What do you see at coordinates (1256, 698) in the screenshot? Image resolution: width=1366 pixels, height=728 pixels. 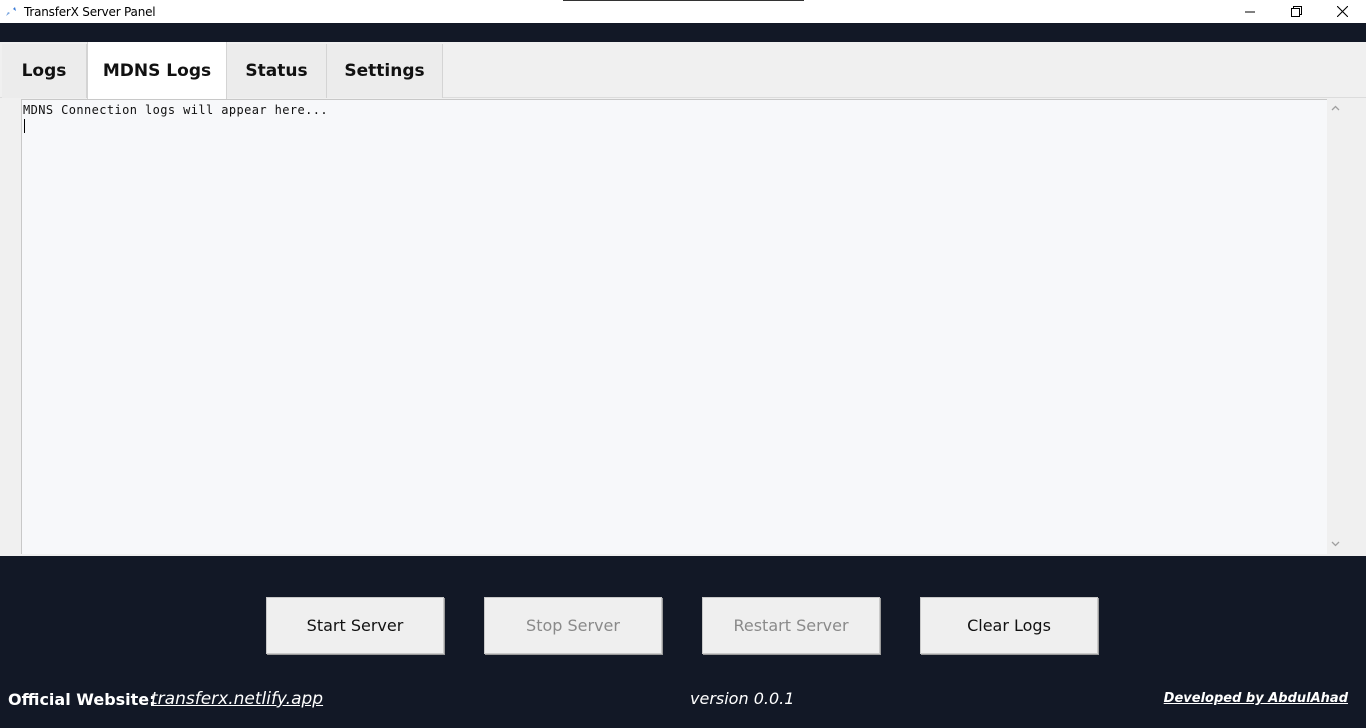 I see `developer-link: Developed by AbdulAhad` at bounding box center [1256, 698].